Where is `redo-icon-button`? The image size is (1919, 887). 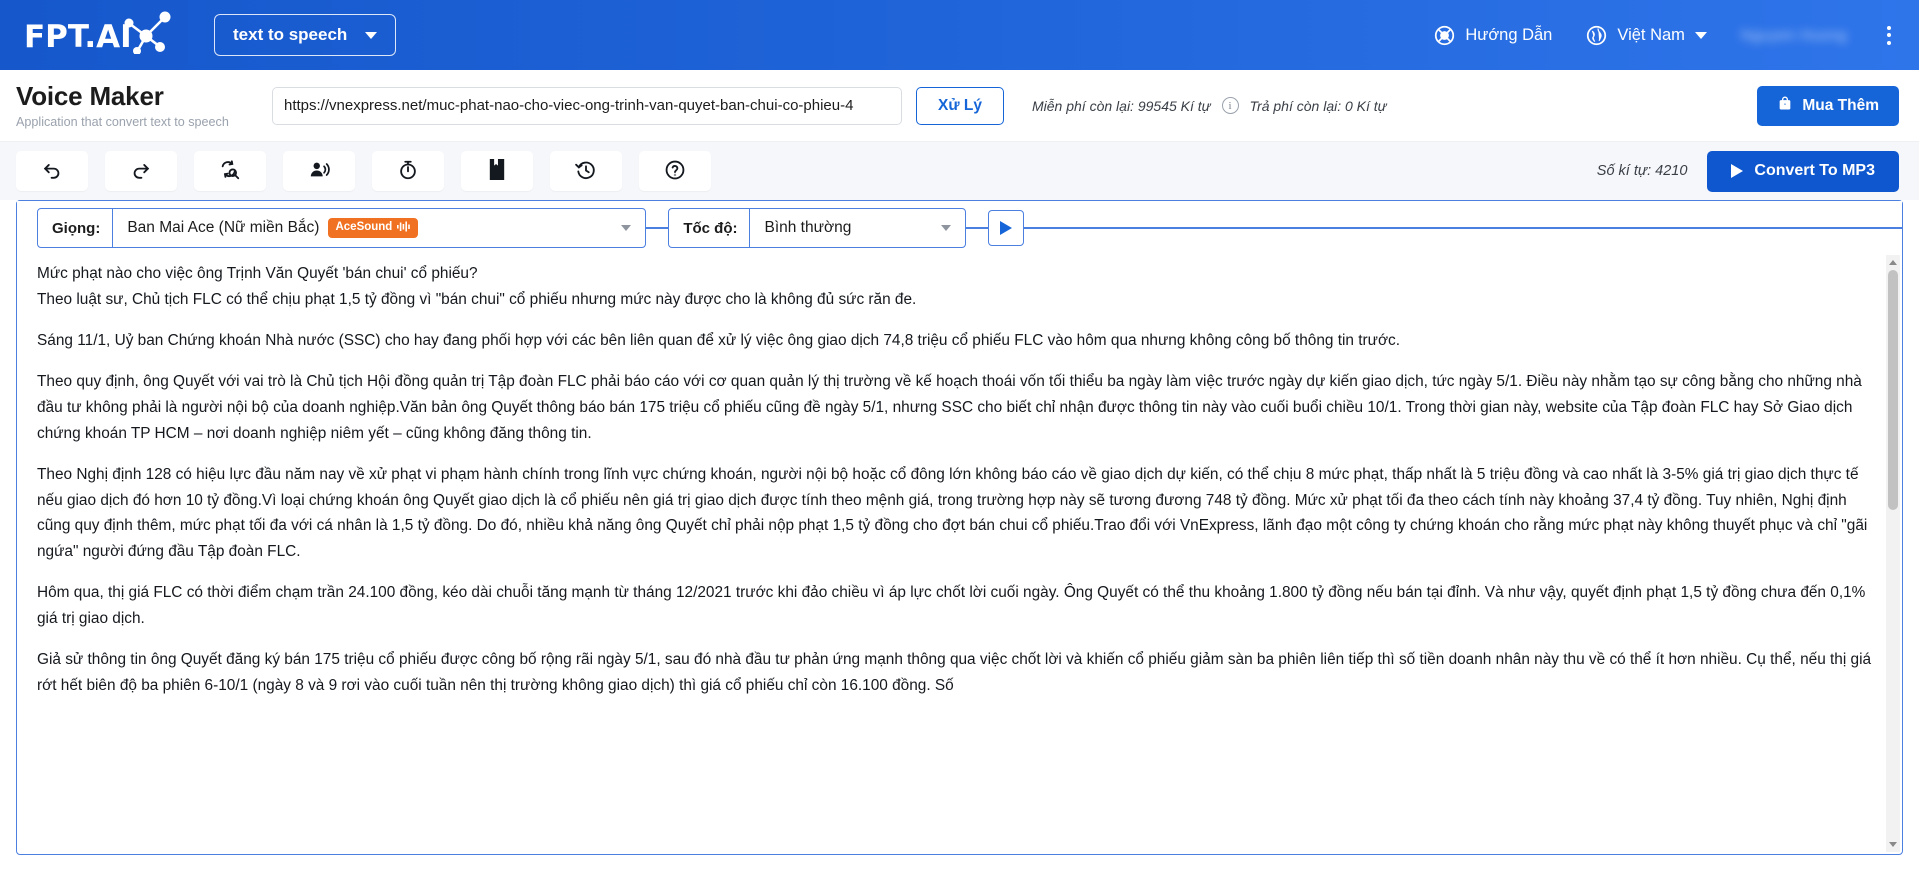
redo-icon-button is located at coordinates (141, 171).